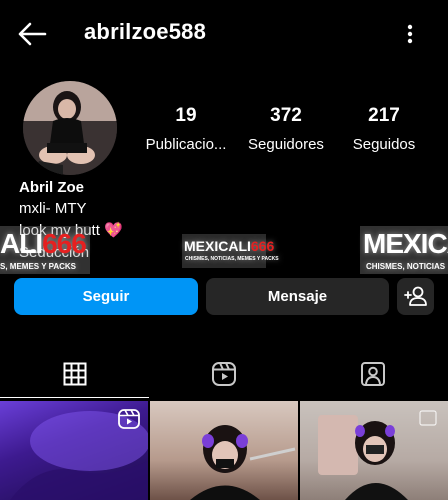 The image size is (448, 500). I want to click on bio-line-1: mxli- MTY, so click(53, 208).